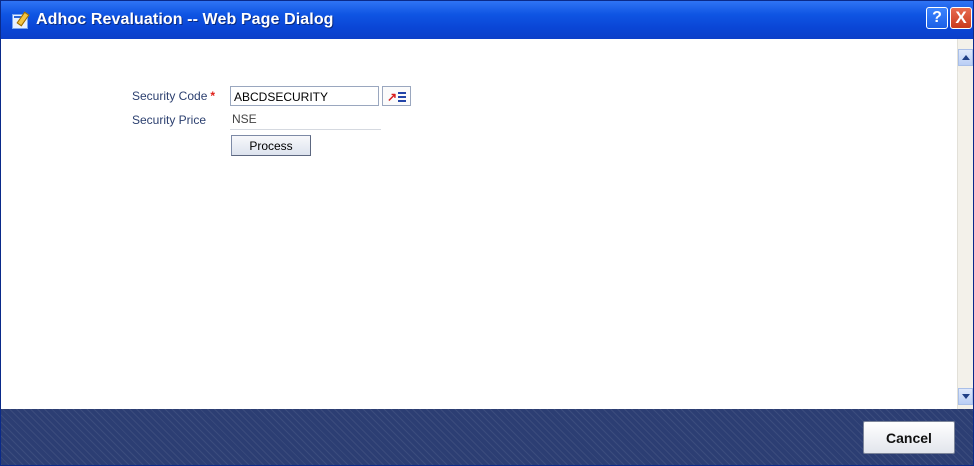 The width and height of the screenshot is (974, 466). What do you see at coordinates (965, 57) in the screenshot?
I see `scroll-up-arrow-icon` at bounding box center [965, 57].